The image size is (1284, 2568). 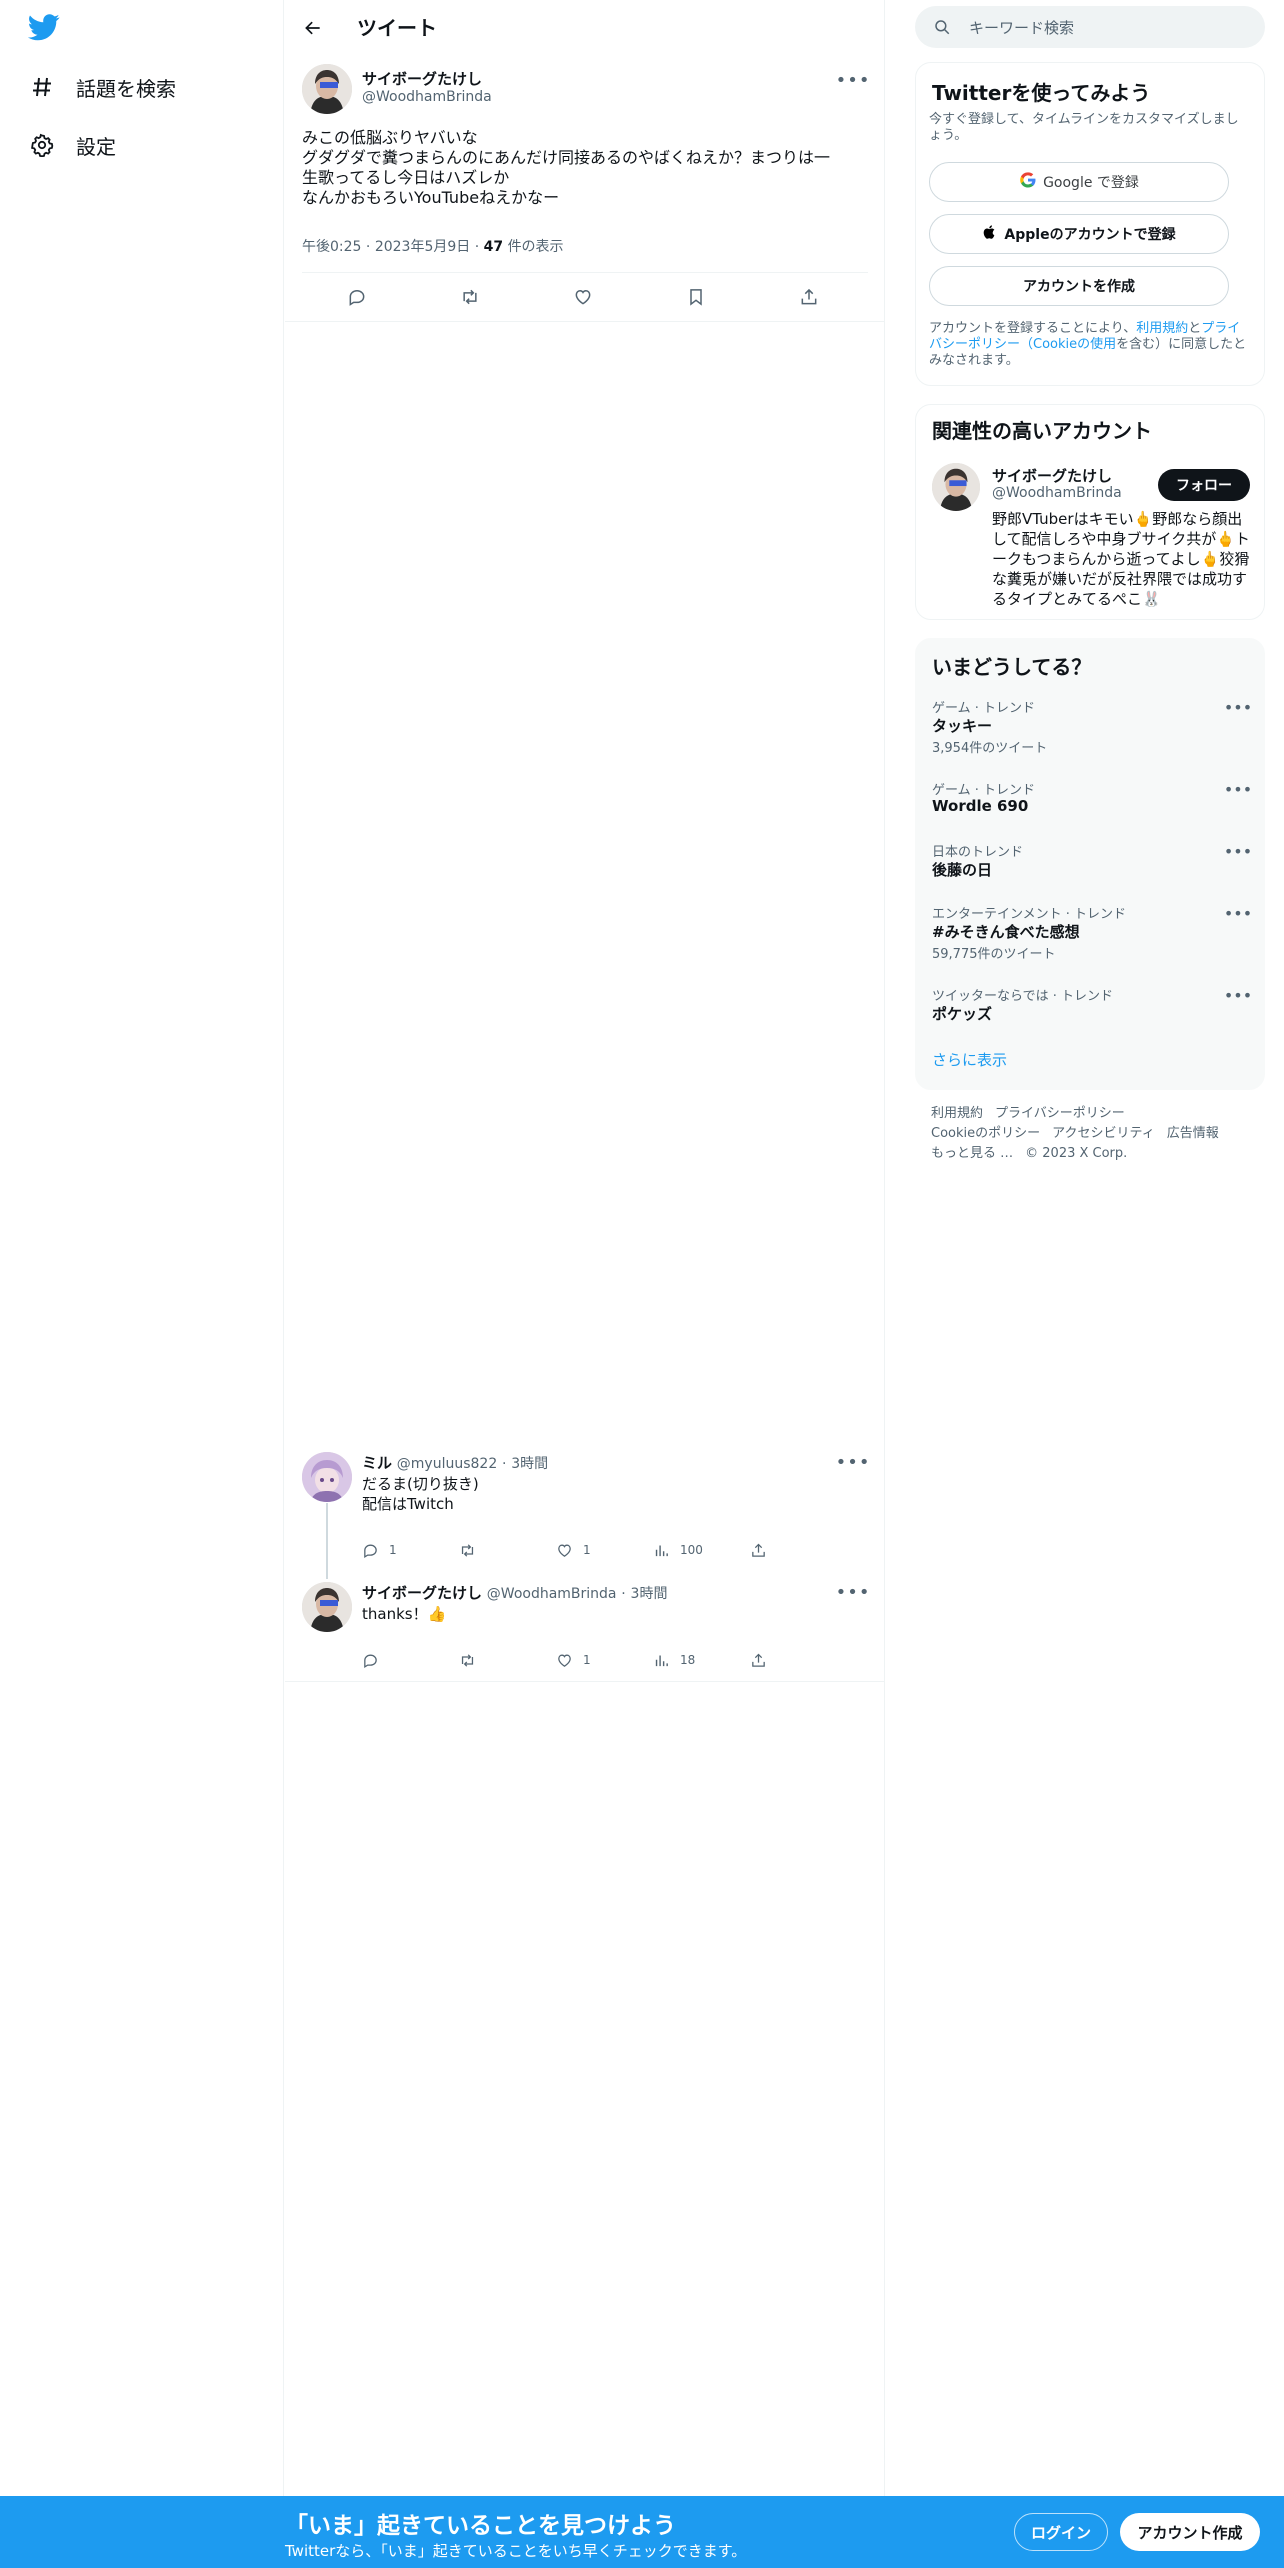 What do you see at coordinates (1204, 485) in the screenshot?
I see `follow-button: フォロー` at bounding box center [1204, 485].